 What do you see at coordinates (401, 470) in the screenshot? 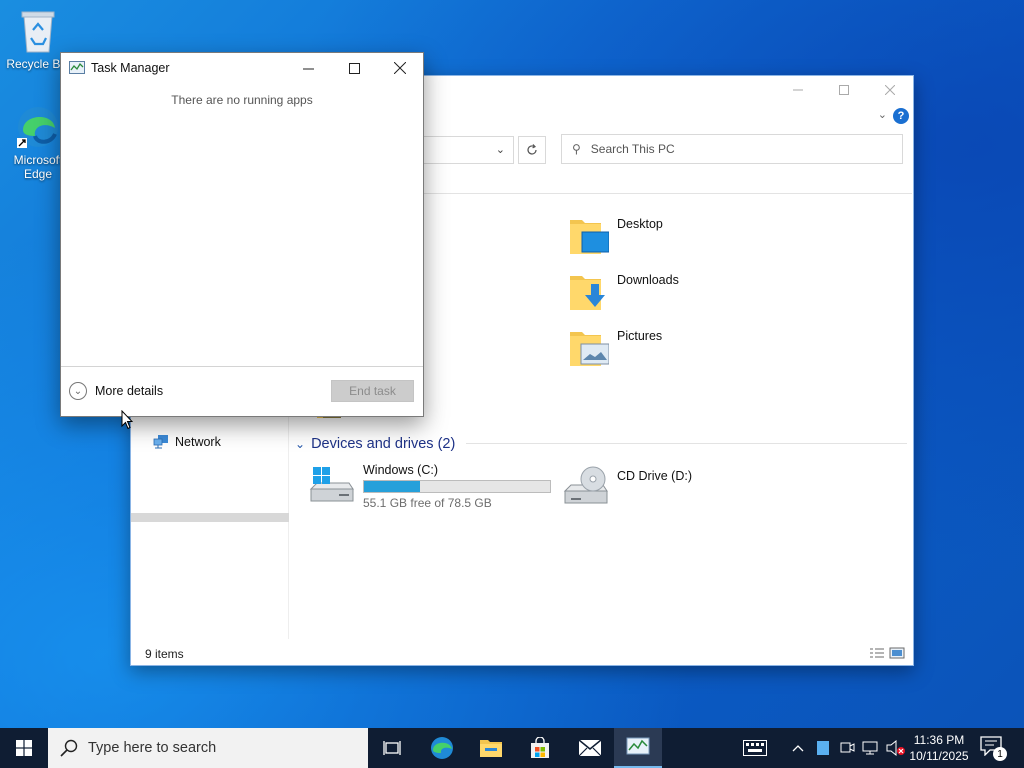
I see `drive-name: Windows (C:)` at bounding box center [401, 470].